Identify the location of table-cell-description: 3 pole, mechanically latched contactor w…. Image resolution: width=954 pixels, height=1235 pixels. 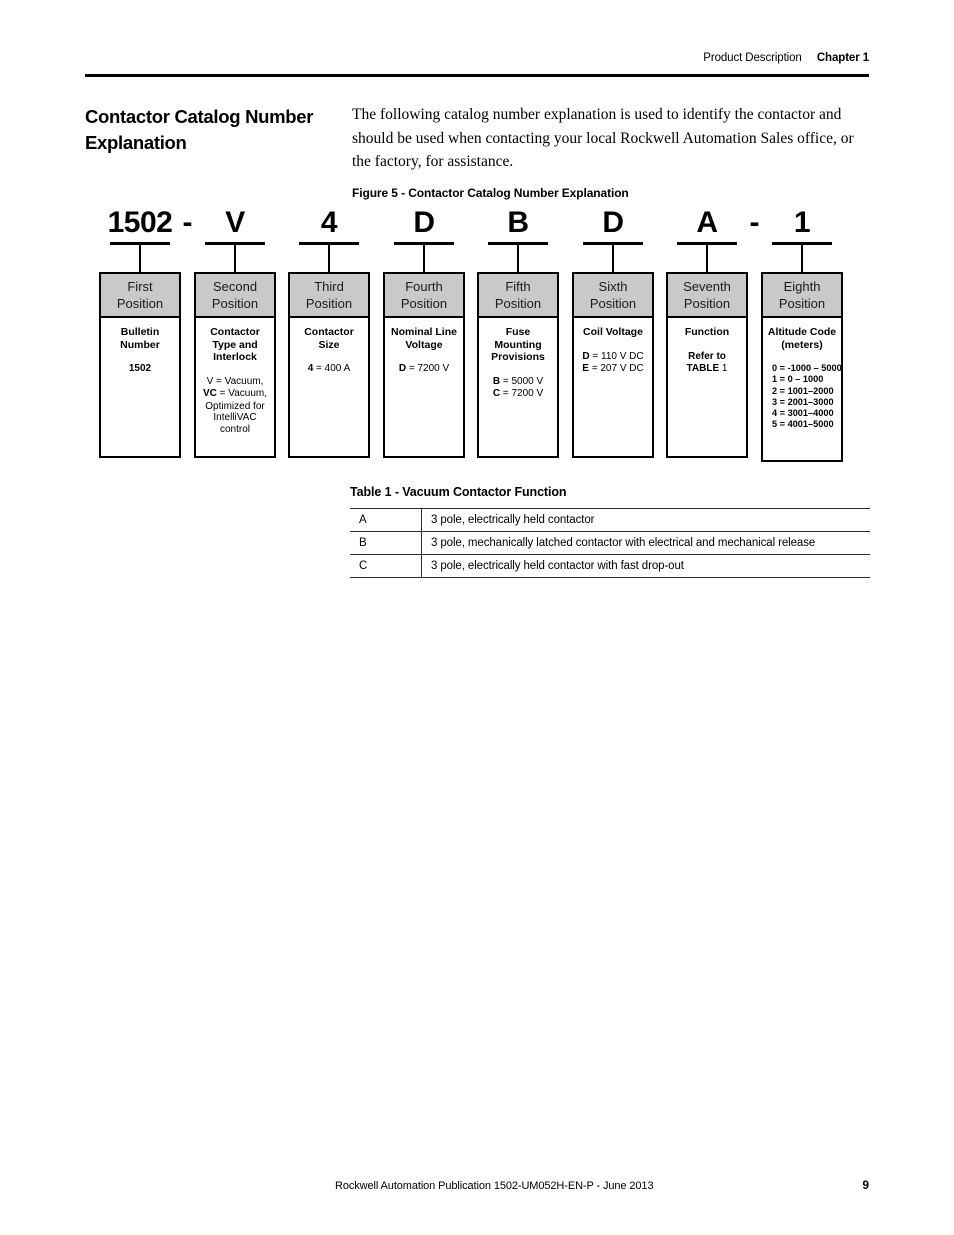
(645, 543).